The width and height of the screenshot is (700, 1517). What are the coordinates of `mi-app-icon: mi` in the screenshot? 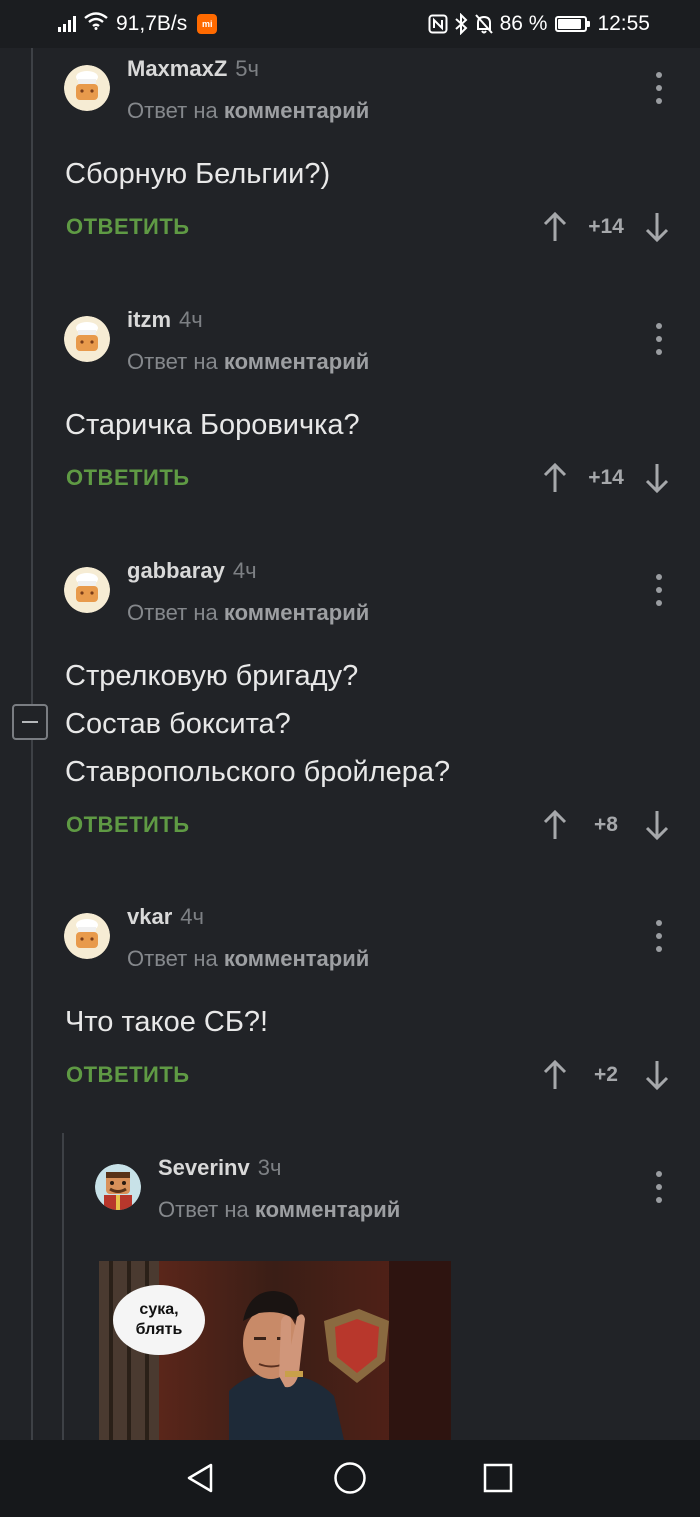 It's located at (207, 24).